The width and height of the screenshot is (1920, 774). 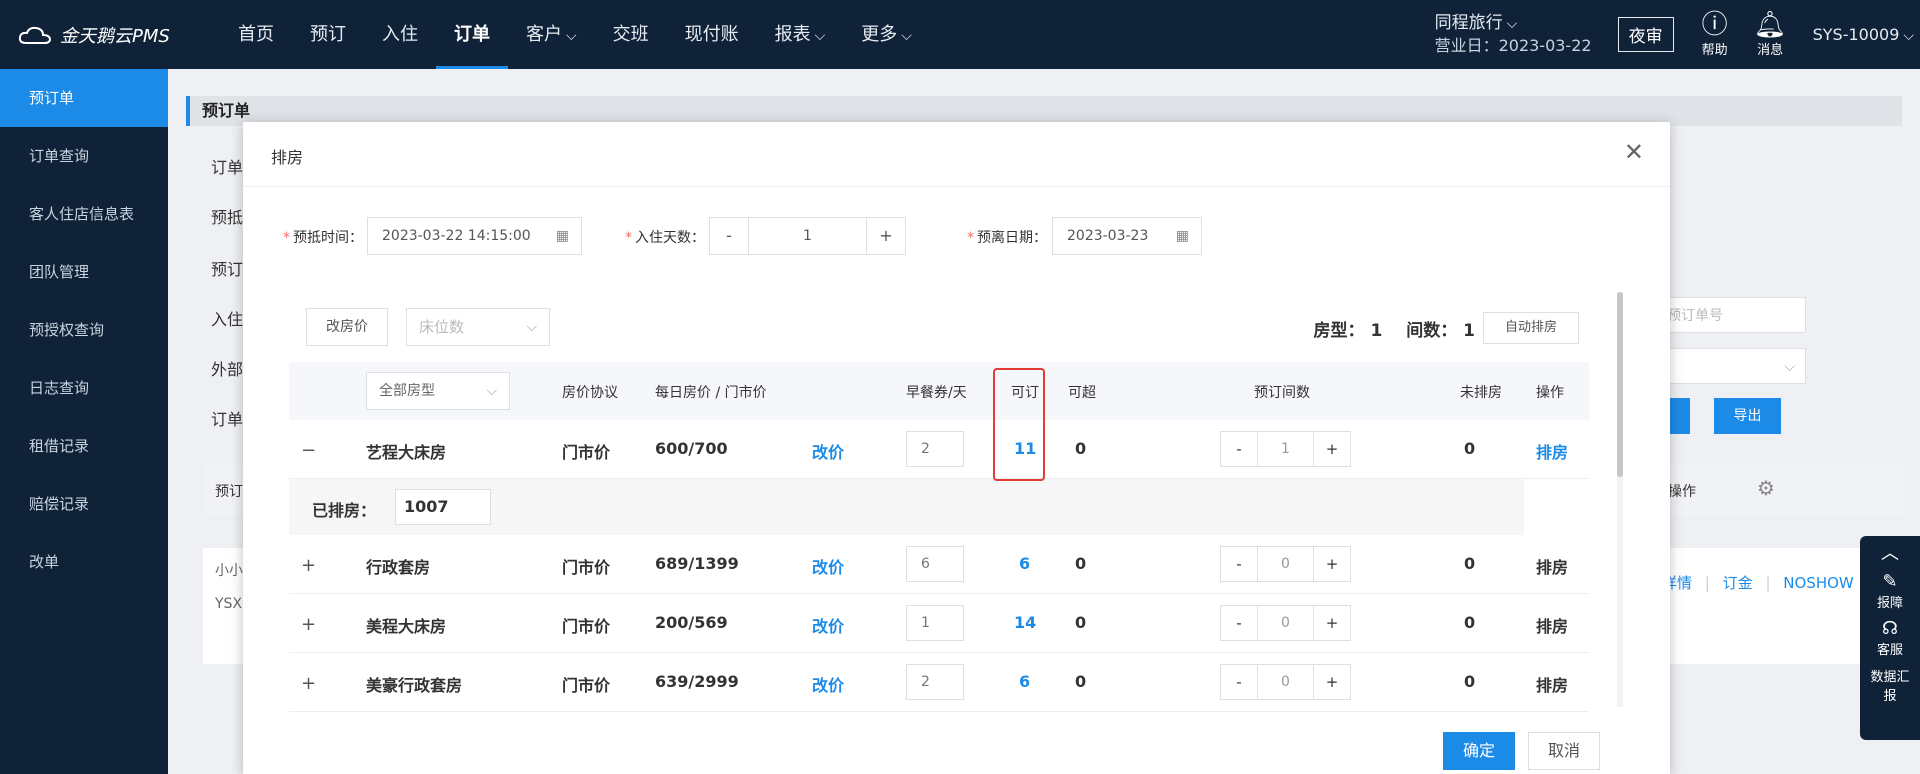 What do you see at coordinates (935, 623) in the screenshot?
I see `breakfast-input: 1` at bounding box center [935, 623].